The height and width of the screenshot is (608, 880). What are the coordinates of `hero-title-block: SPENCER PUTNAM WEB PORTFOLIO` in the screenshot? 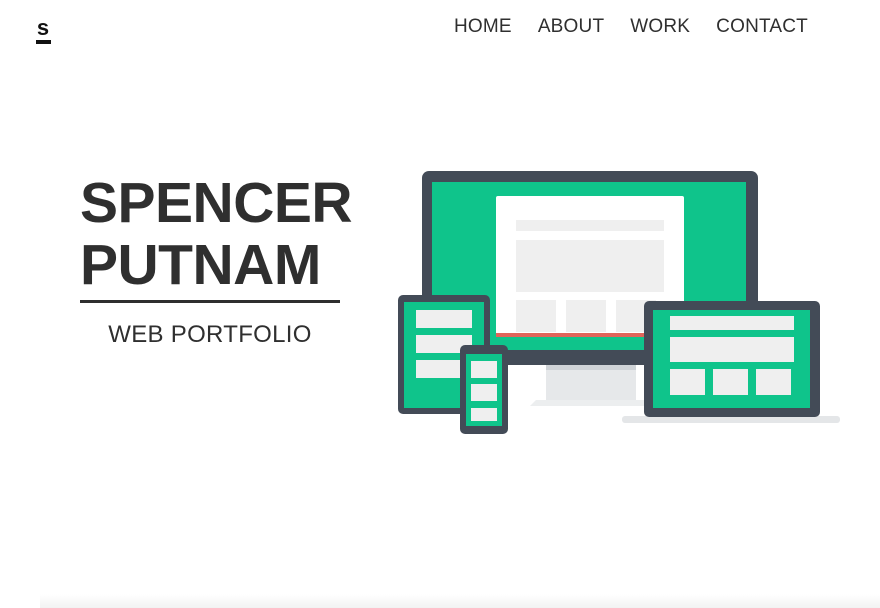 It's located at (216, 260).